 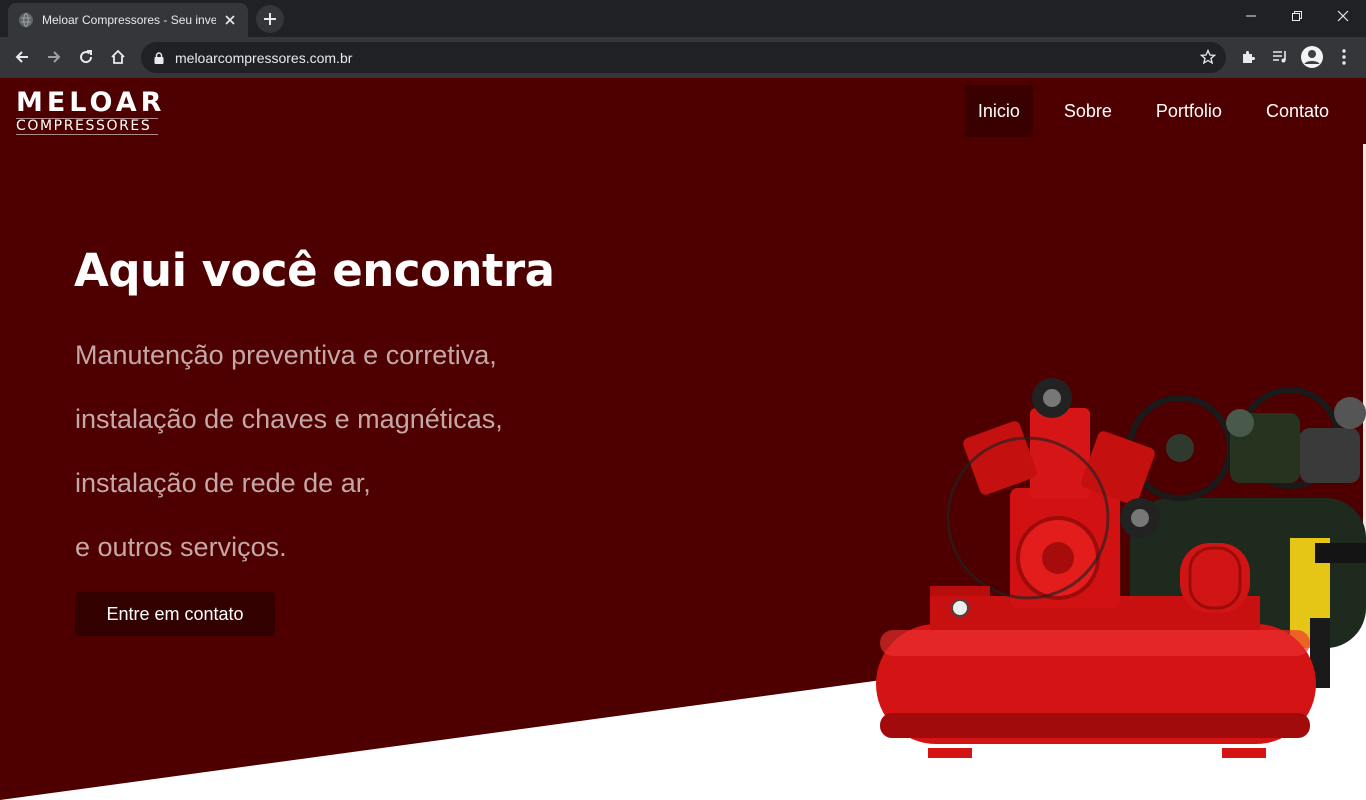 What do you see at coordinates (289, 419) in the screenshot?
I see `hero-line-2: instalação de chaves e magnéticas,` at bounding box center [289, 419].